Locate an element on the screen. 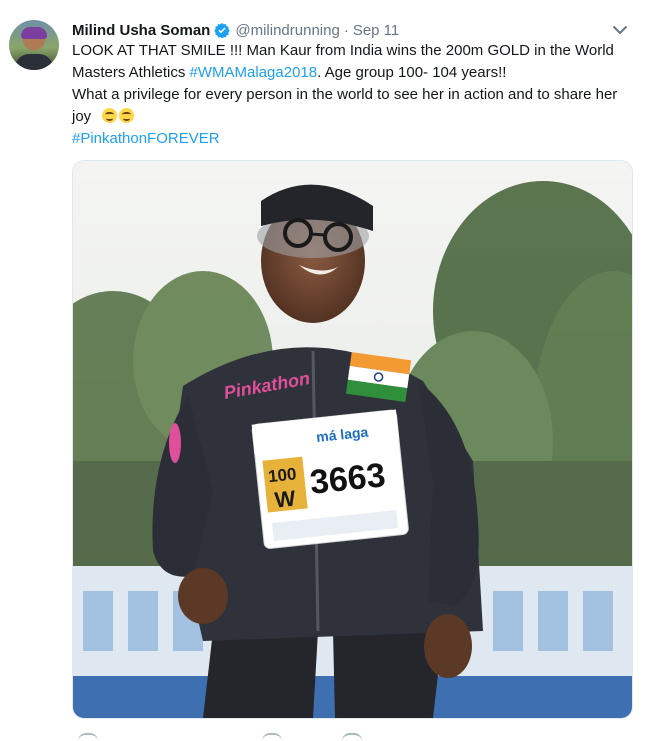 The height and width of the screenshot is (741, 650). bib-category: 100 is located at coordinates (282, 475).